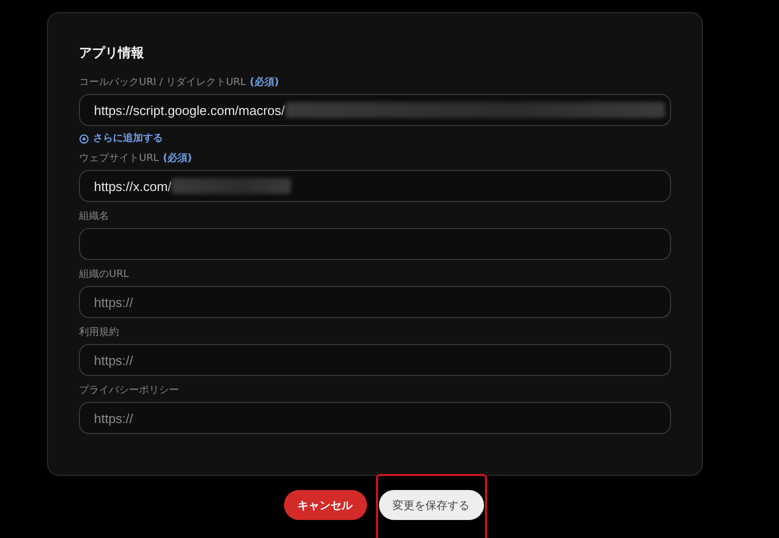 Image resolution: width=779 pixels, height=538 pixels. What do you see at coordinates (94, 217) in the screenshot?
I see `field-label: 組織名` at bounding box center [94, 217].